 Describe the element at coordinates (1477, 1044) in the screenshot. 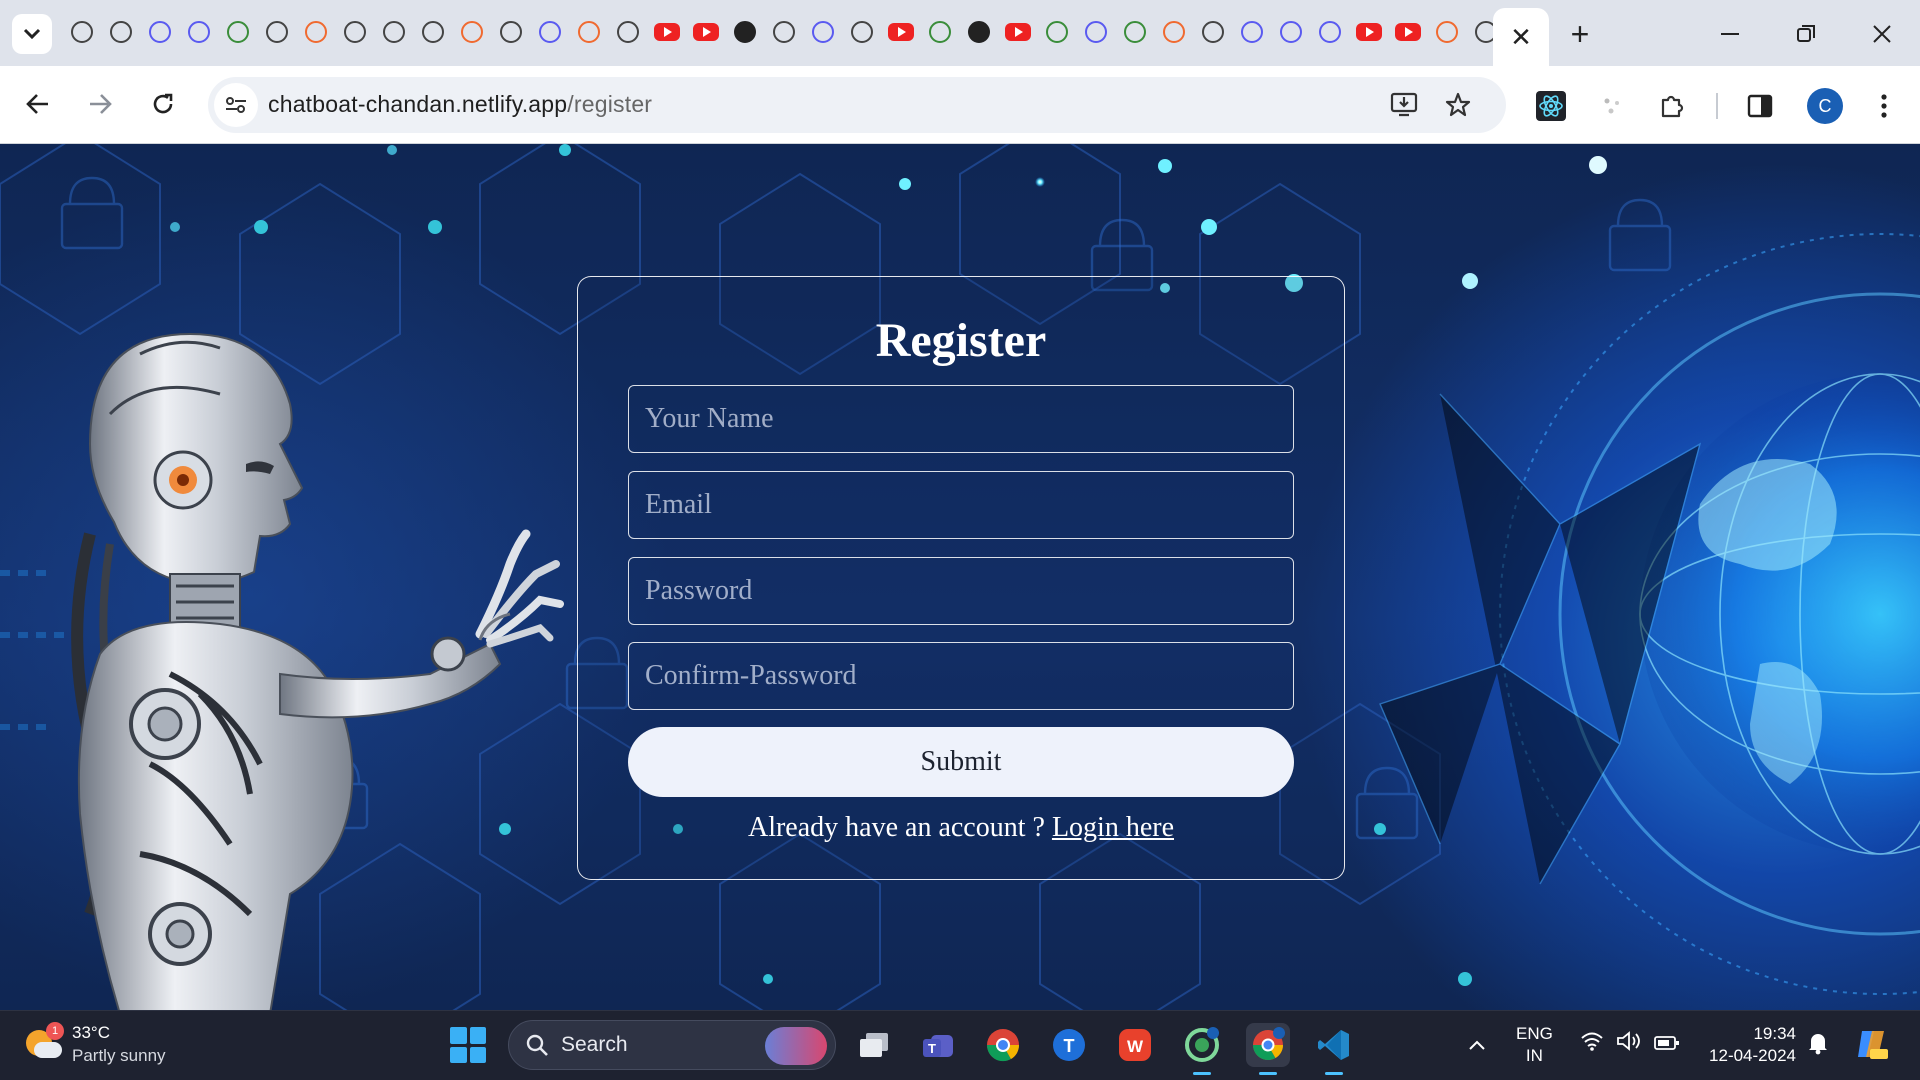

I see `chevron-up-icon` at that location.